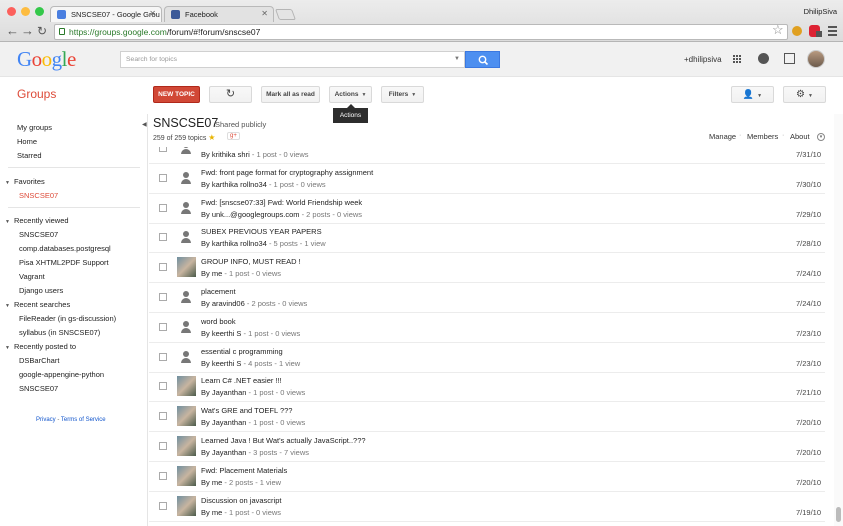  Describe the element at coordinates (762, 136) in the screenshot. I see `members-link: Members` at that location.